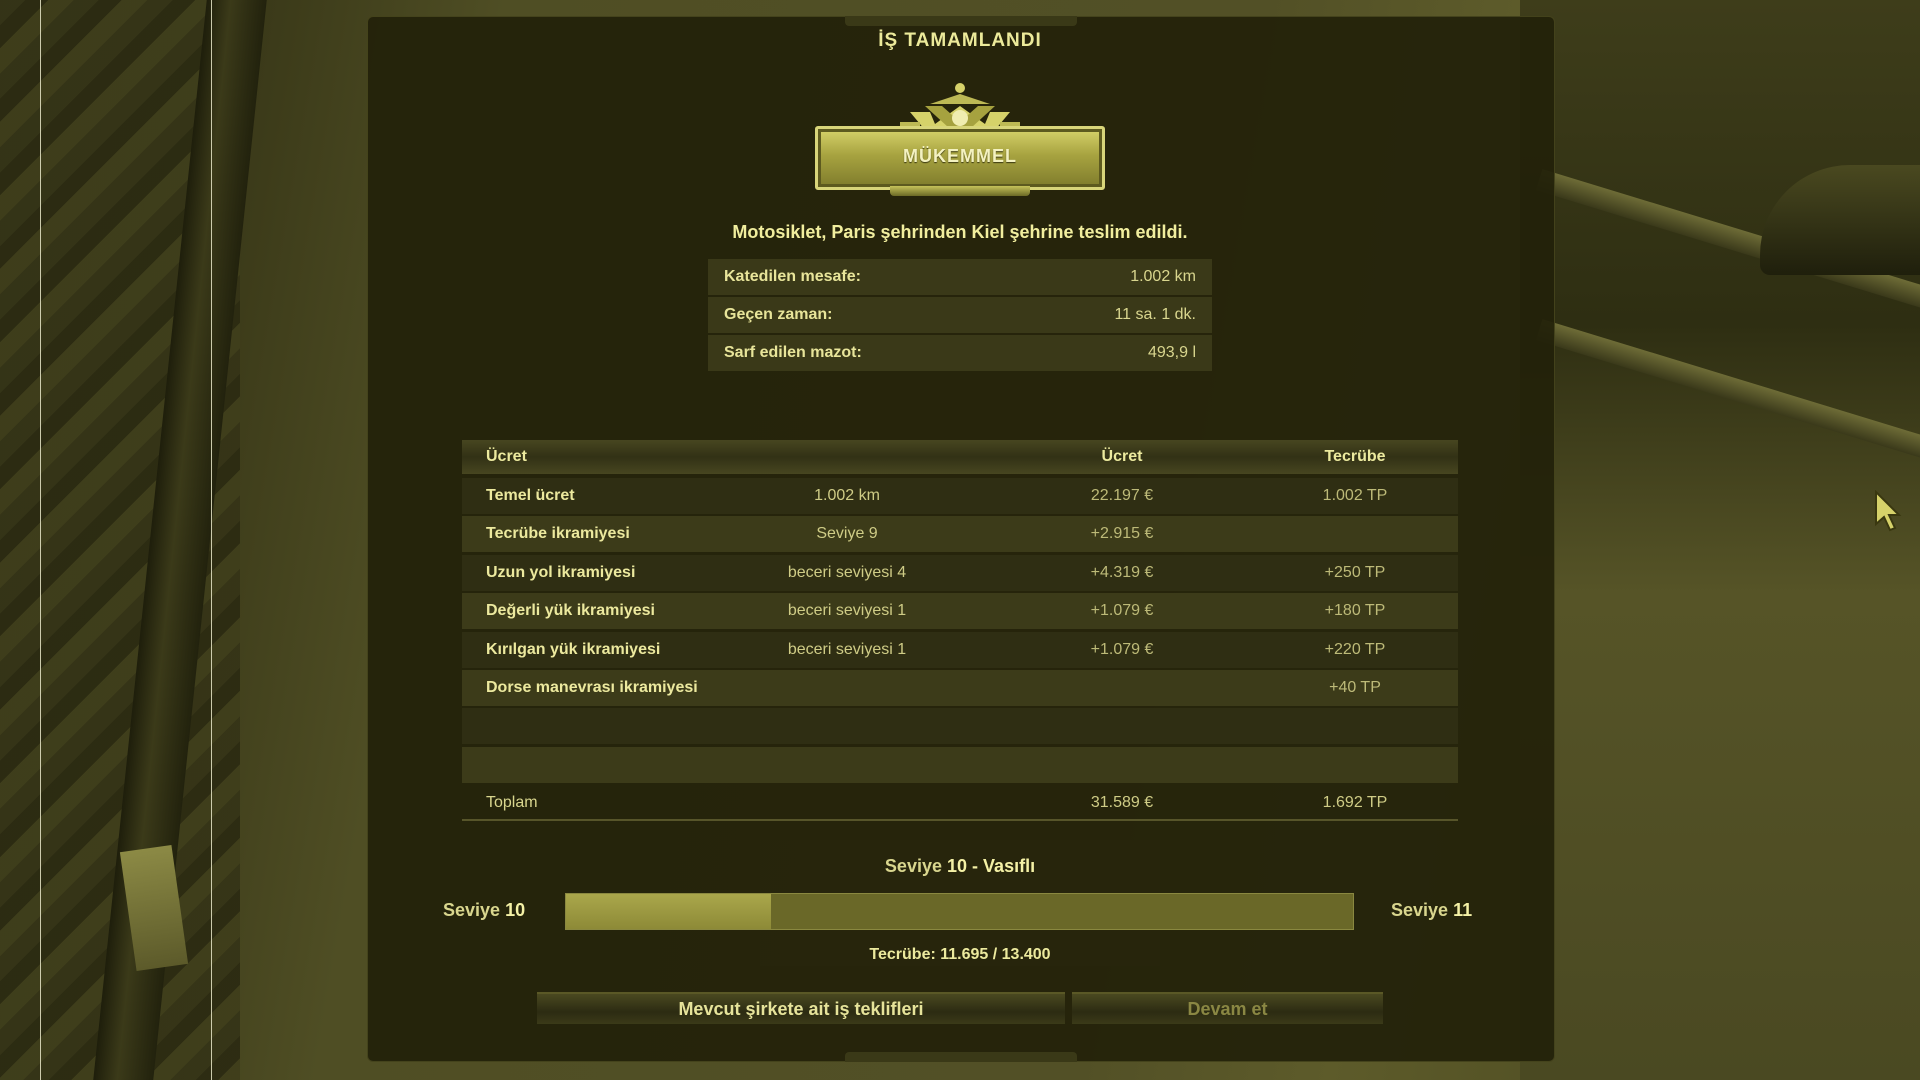 This screenshot has height=1080, width=1920. I want to click on stat-value: 493,9 l, so click(1171, 352).